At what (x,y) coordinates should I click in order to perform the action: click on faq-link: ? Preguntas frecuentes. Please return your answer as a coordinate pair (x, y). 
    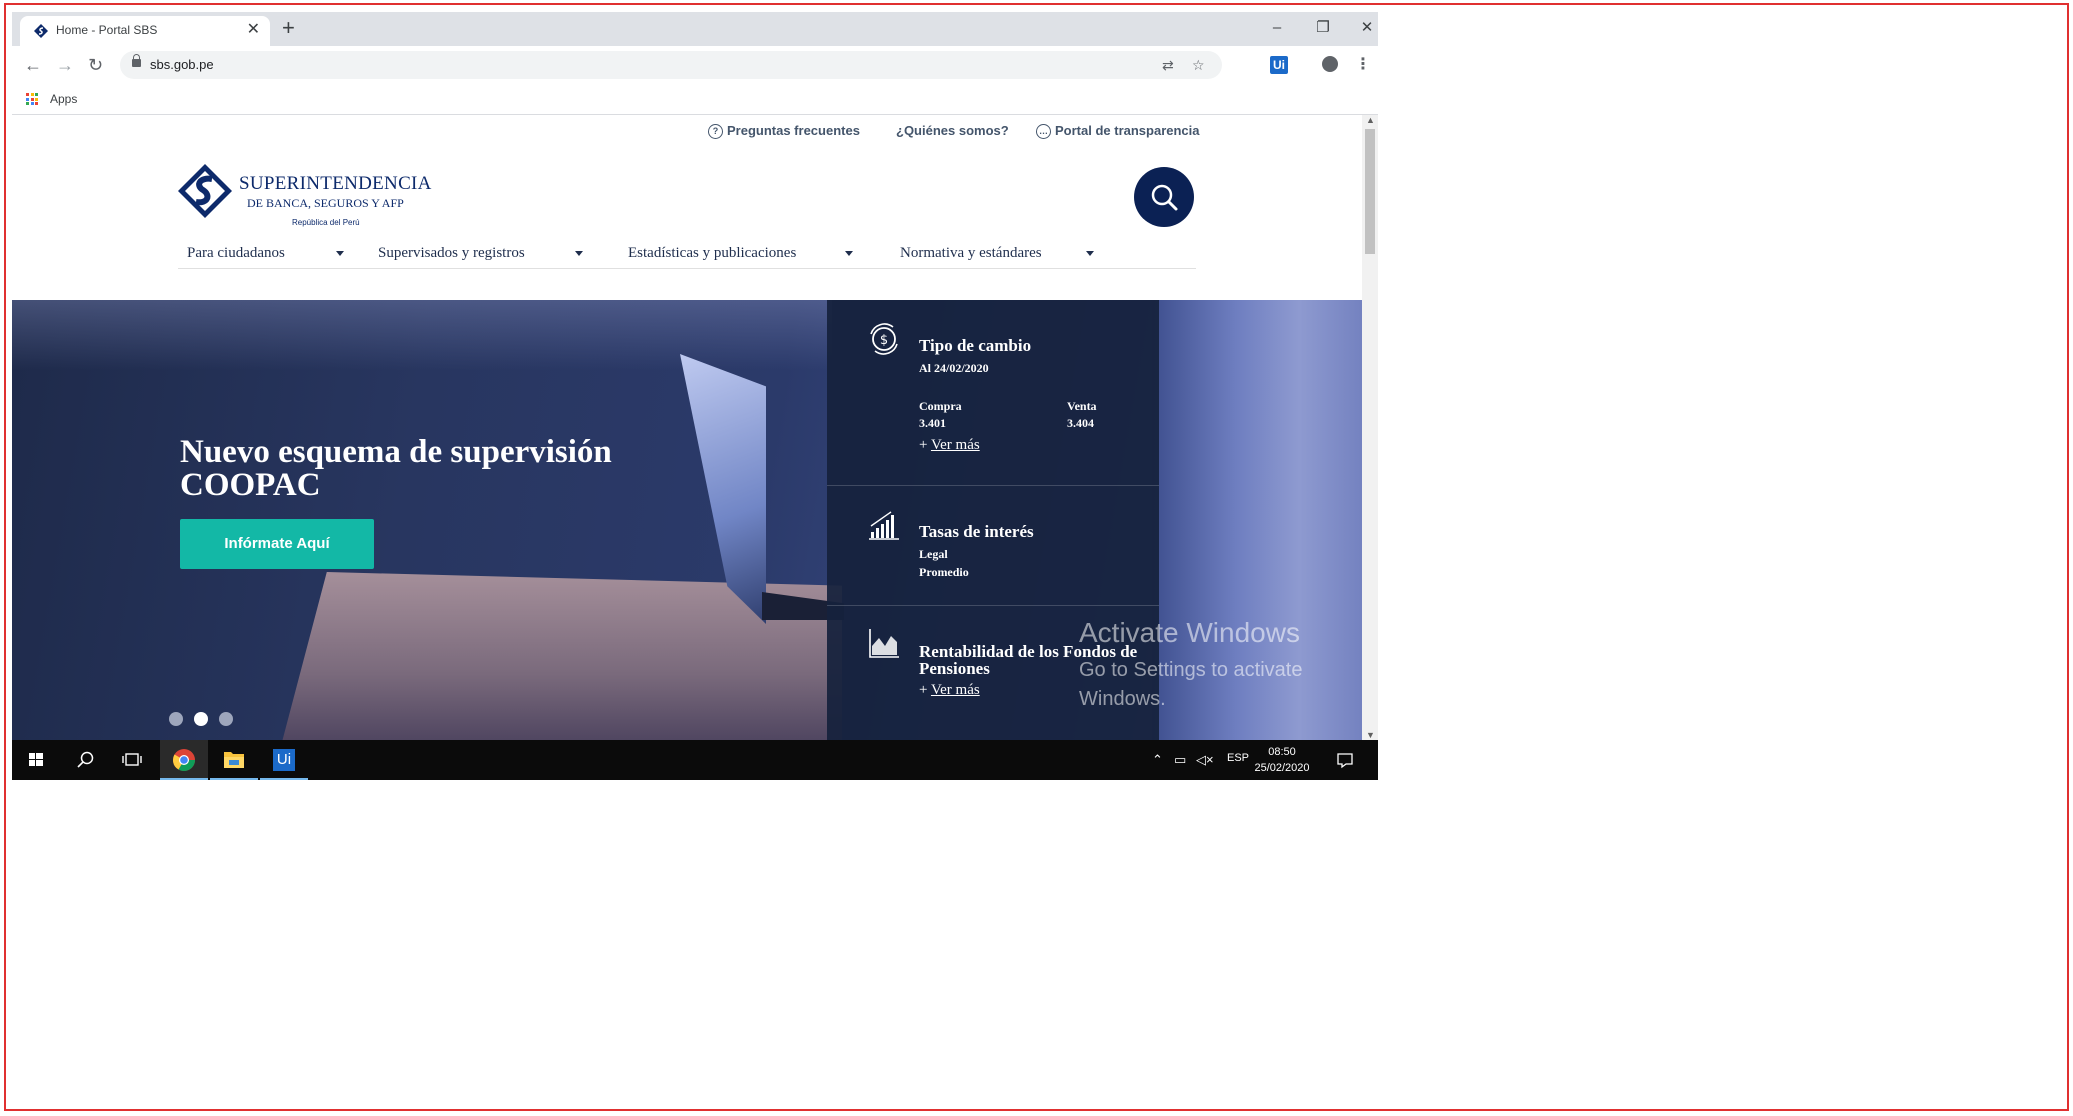
    Looking at the image, I should click on (784, 131).